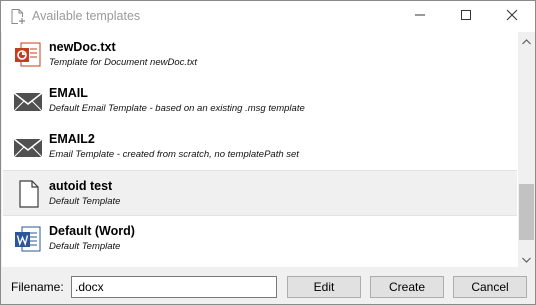 Image resolution: width=536 pixels, height=305 pixels. Describe the element at coordinates (28, 194) in the screenshot. I see `blank-document-icon` at that location.